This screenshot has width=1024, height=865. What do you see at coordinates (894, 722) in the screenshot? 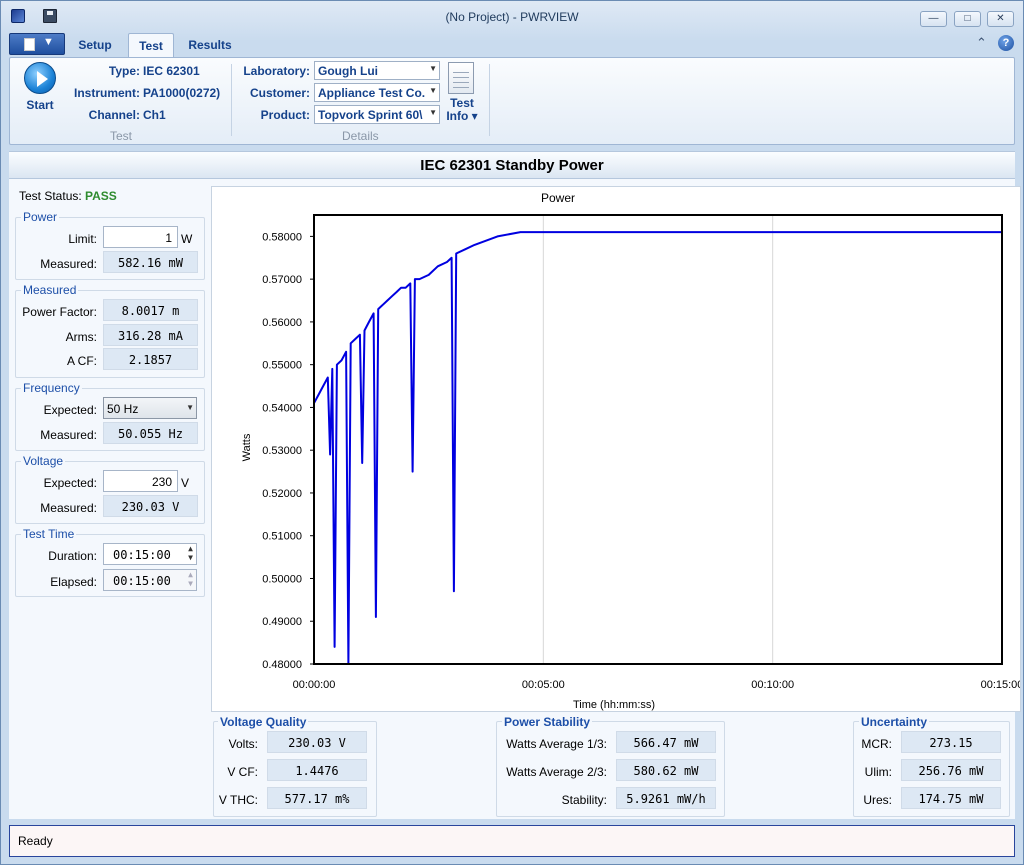
I see `uncertainty-title: Uncertainty` at bounding box center [894, 722].